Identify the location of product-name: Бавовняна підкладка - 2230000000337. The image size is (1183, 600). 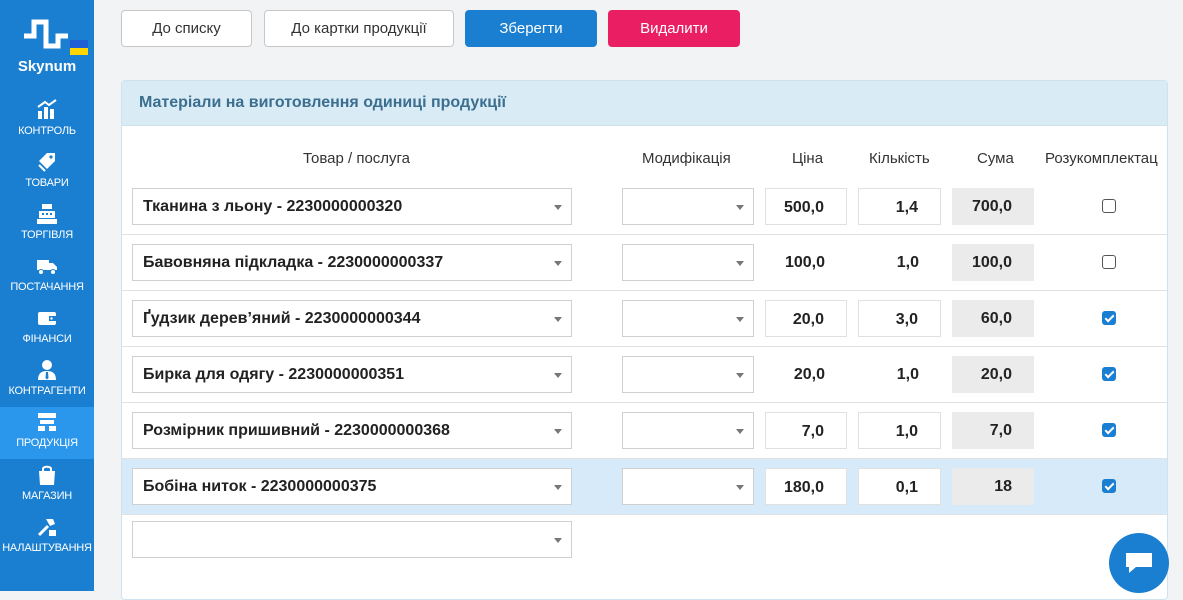
(293, 262).